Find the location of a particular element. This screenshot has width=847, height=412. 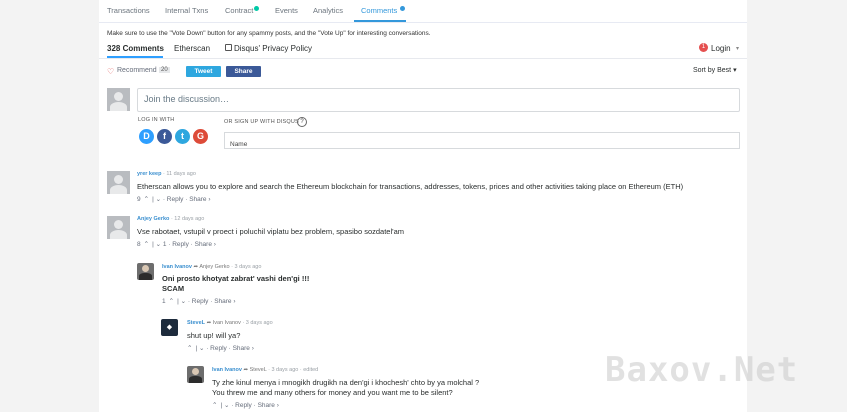

sort-dropdown: Sort by Best ▾ is located at coordinates (715, 70).